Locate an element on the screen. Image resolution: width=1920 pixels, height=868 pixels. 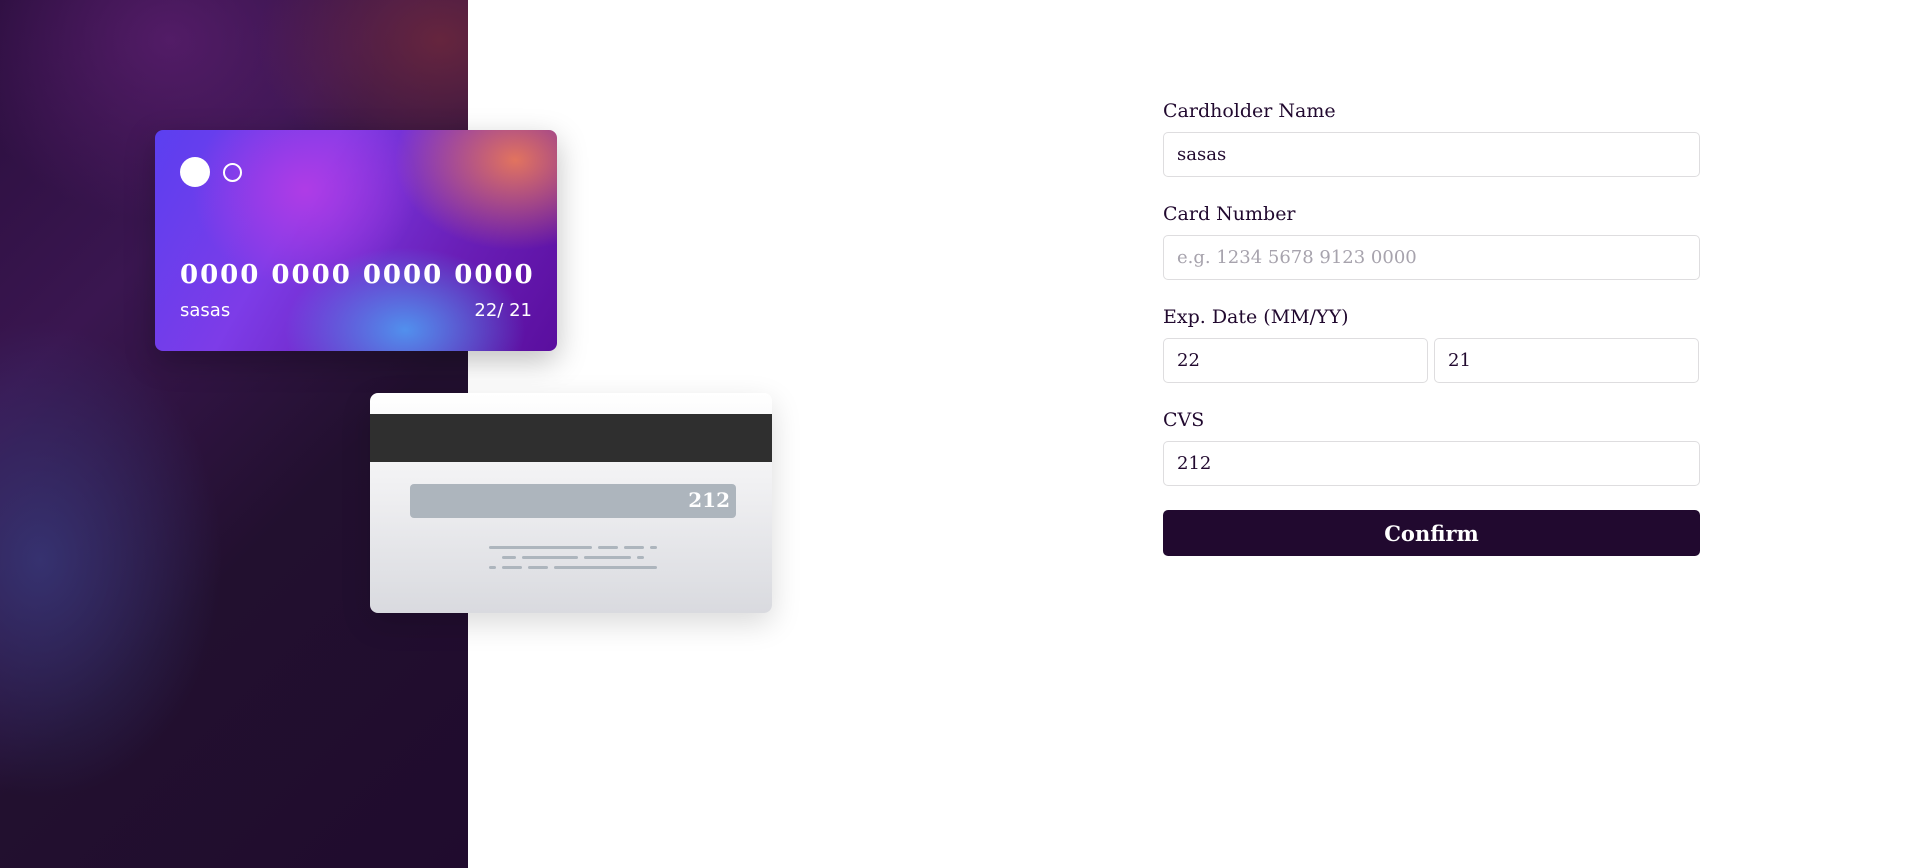
magnetic-strip is located at coordinates (571, 438).